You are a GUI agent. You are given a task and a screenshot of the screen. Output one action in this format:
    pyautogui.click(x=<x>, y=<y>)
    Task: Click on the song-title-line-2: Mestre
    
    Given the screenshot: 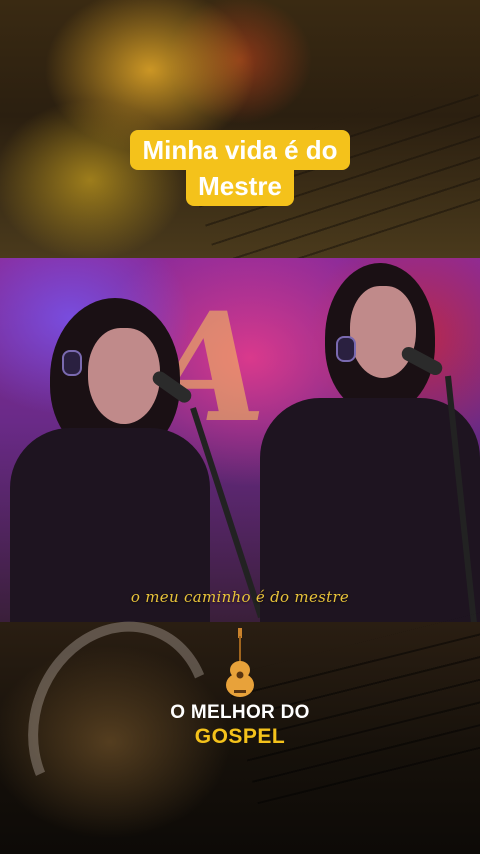 What is the action you would take?
    pyautogui.click(x=240, y=186)
    